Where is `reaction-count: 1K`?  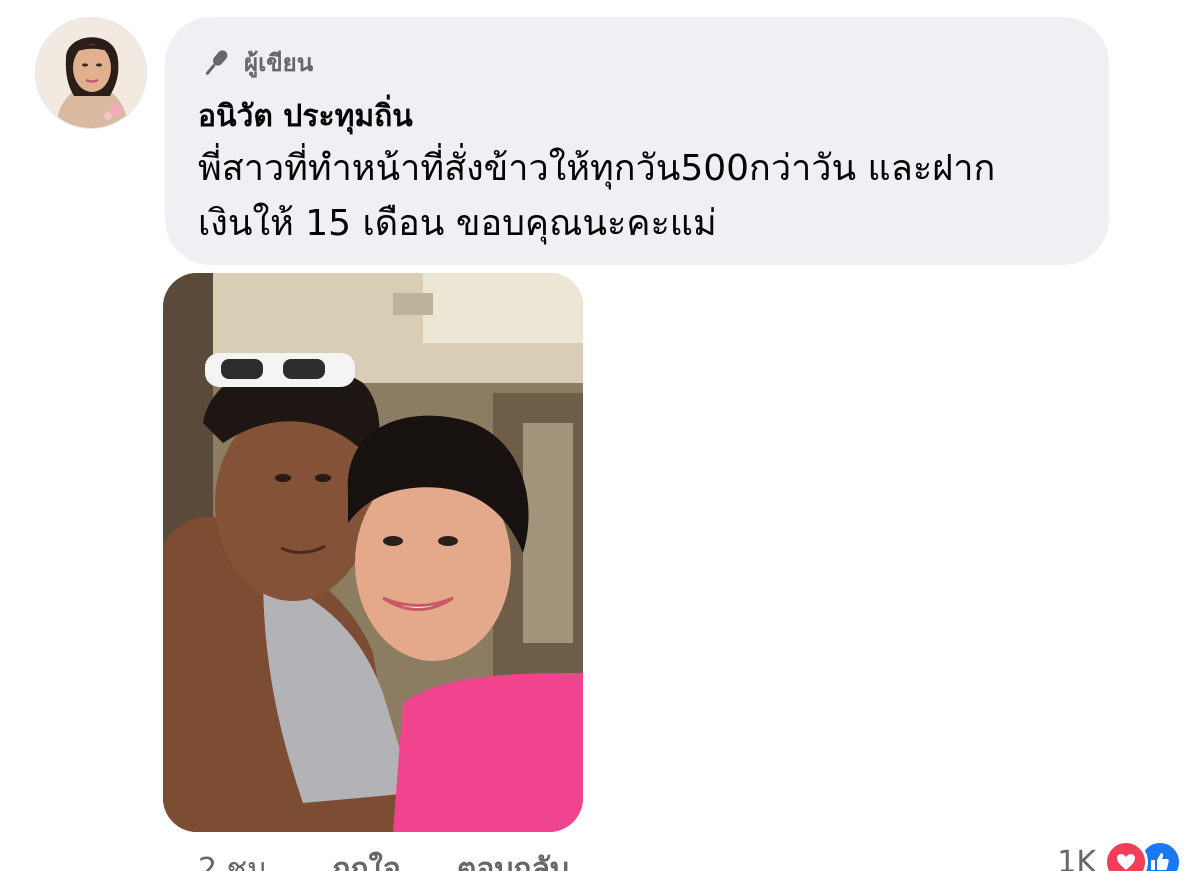 reaction-count: 1K is located at coordinates (1076, 857).